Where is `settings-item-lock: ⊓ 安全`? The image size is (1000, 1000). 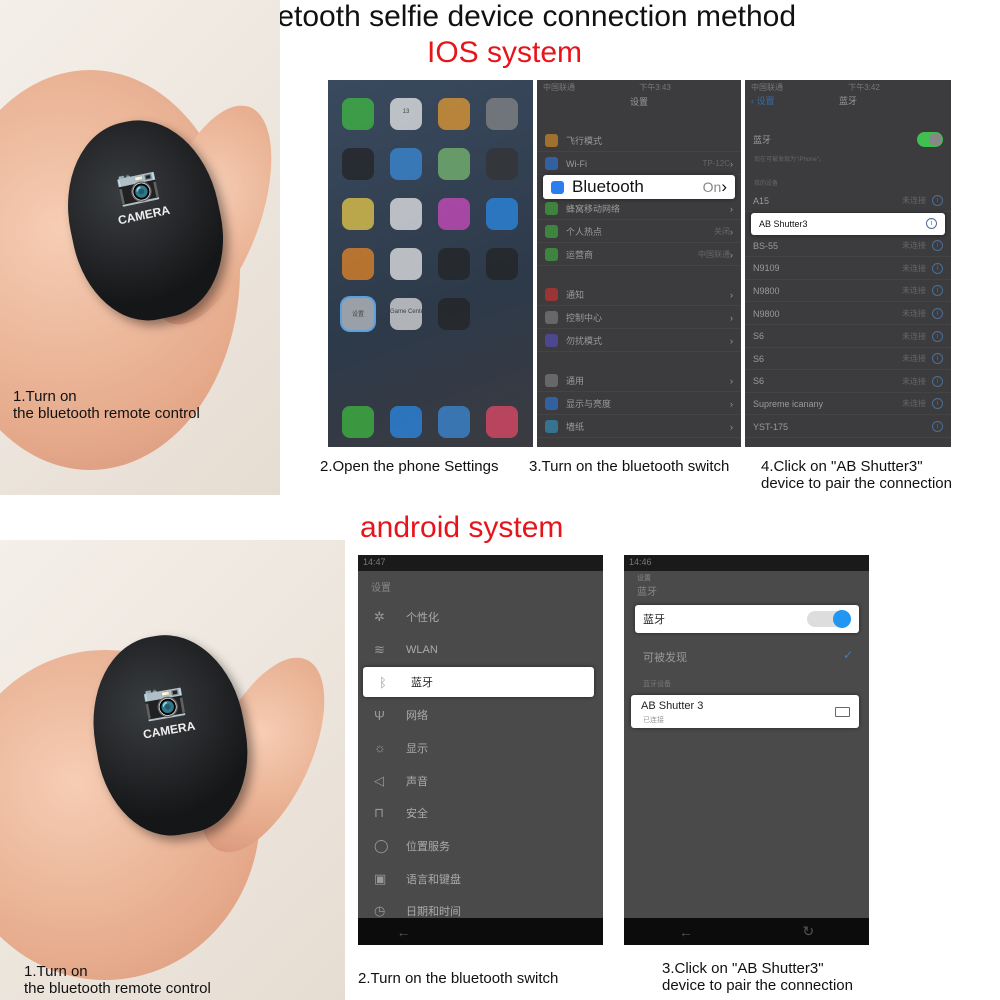 settings-item-lock: ⊓ 安全 is located at coordinates (480, 813).